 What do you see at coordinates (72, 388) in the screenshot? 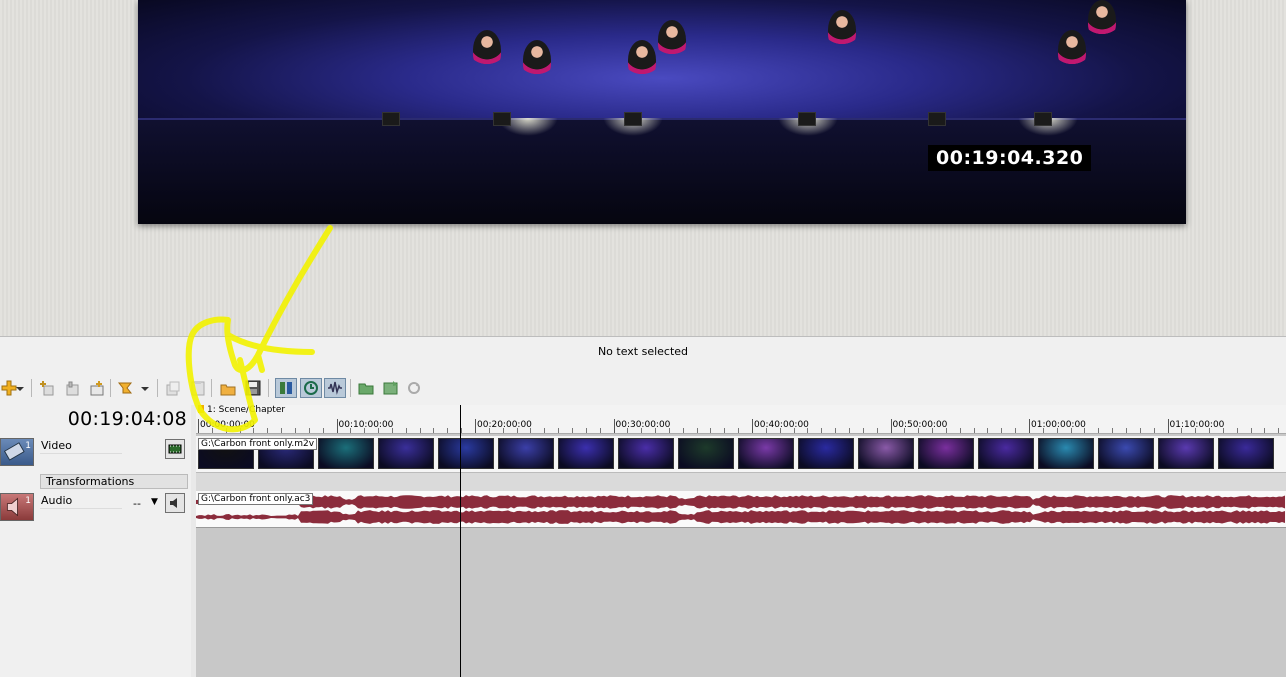
I see `insert-menu-icon` at bounding box center [72, 388].